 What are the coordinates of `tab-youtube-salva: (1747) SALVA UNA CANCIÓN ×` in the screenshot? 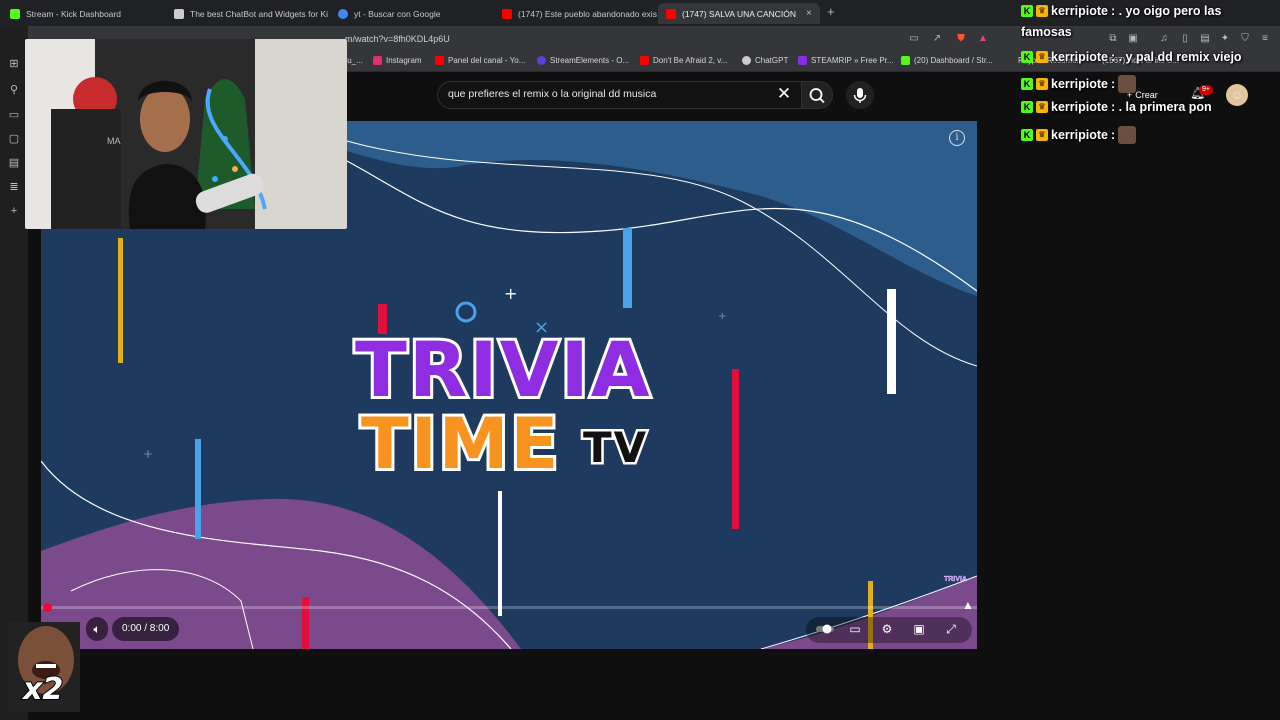 It's located at (739, 13).